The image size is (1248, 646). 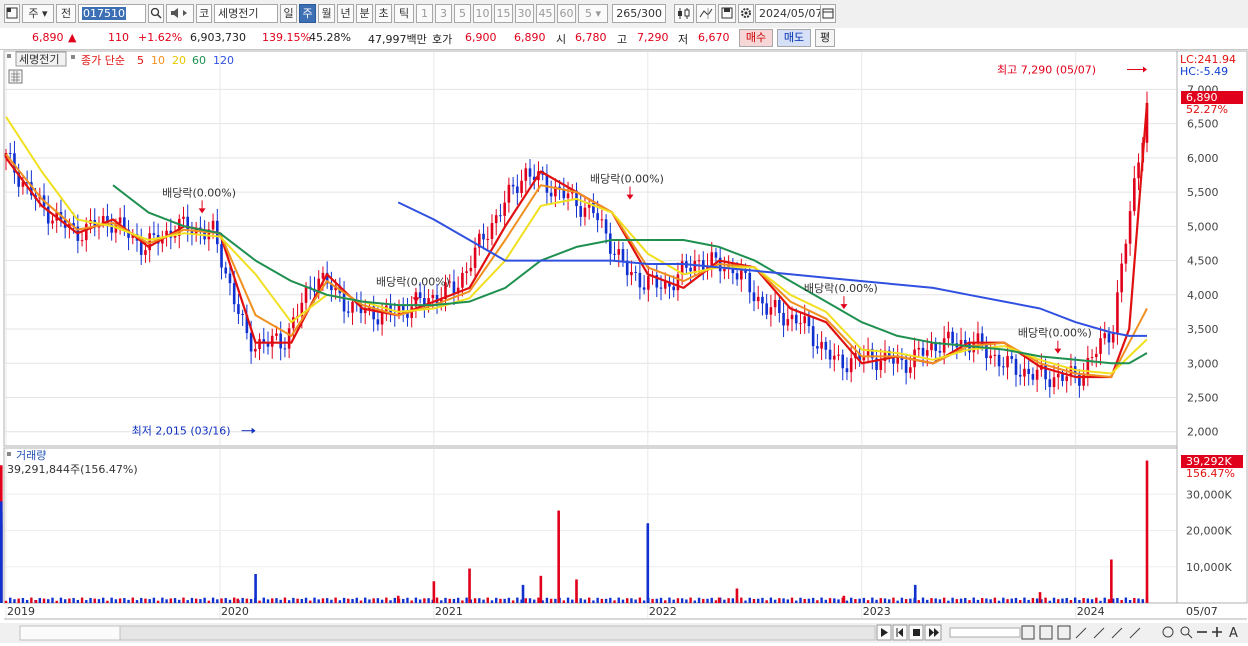 I want to click on crosshair-icon, so click(x=706, y=13).